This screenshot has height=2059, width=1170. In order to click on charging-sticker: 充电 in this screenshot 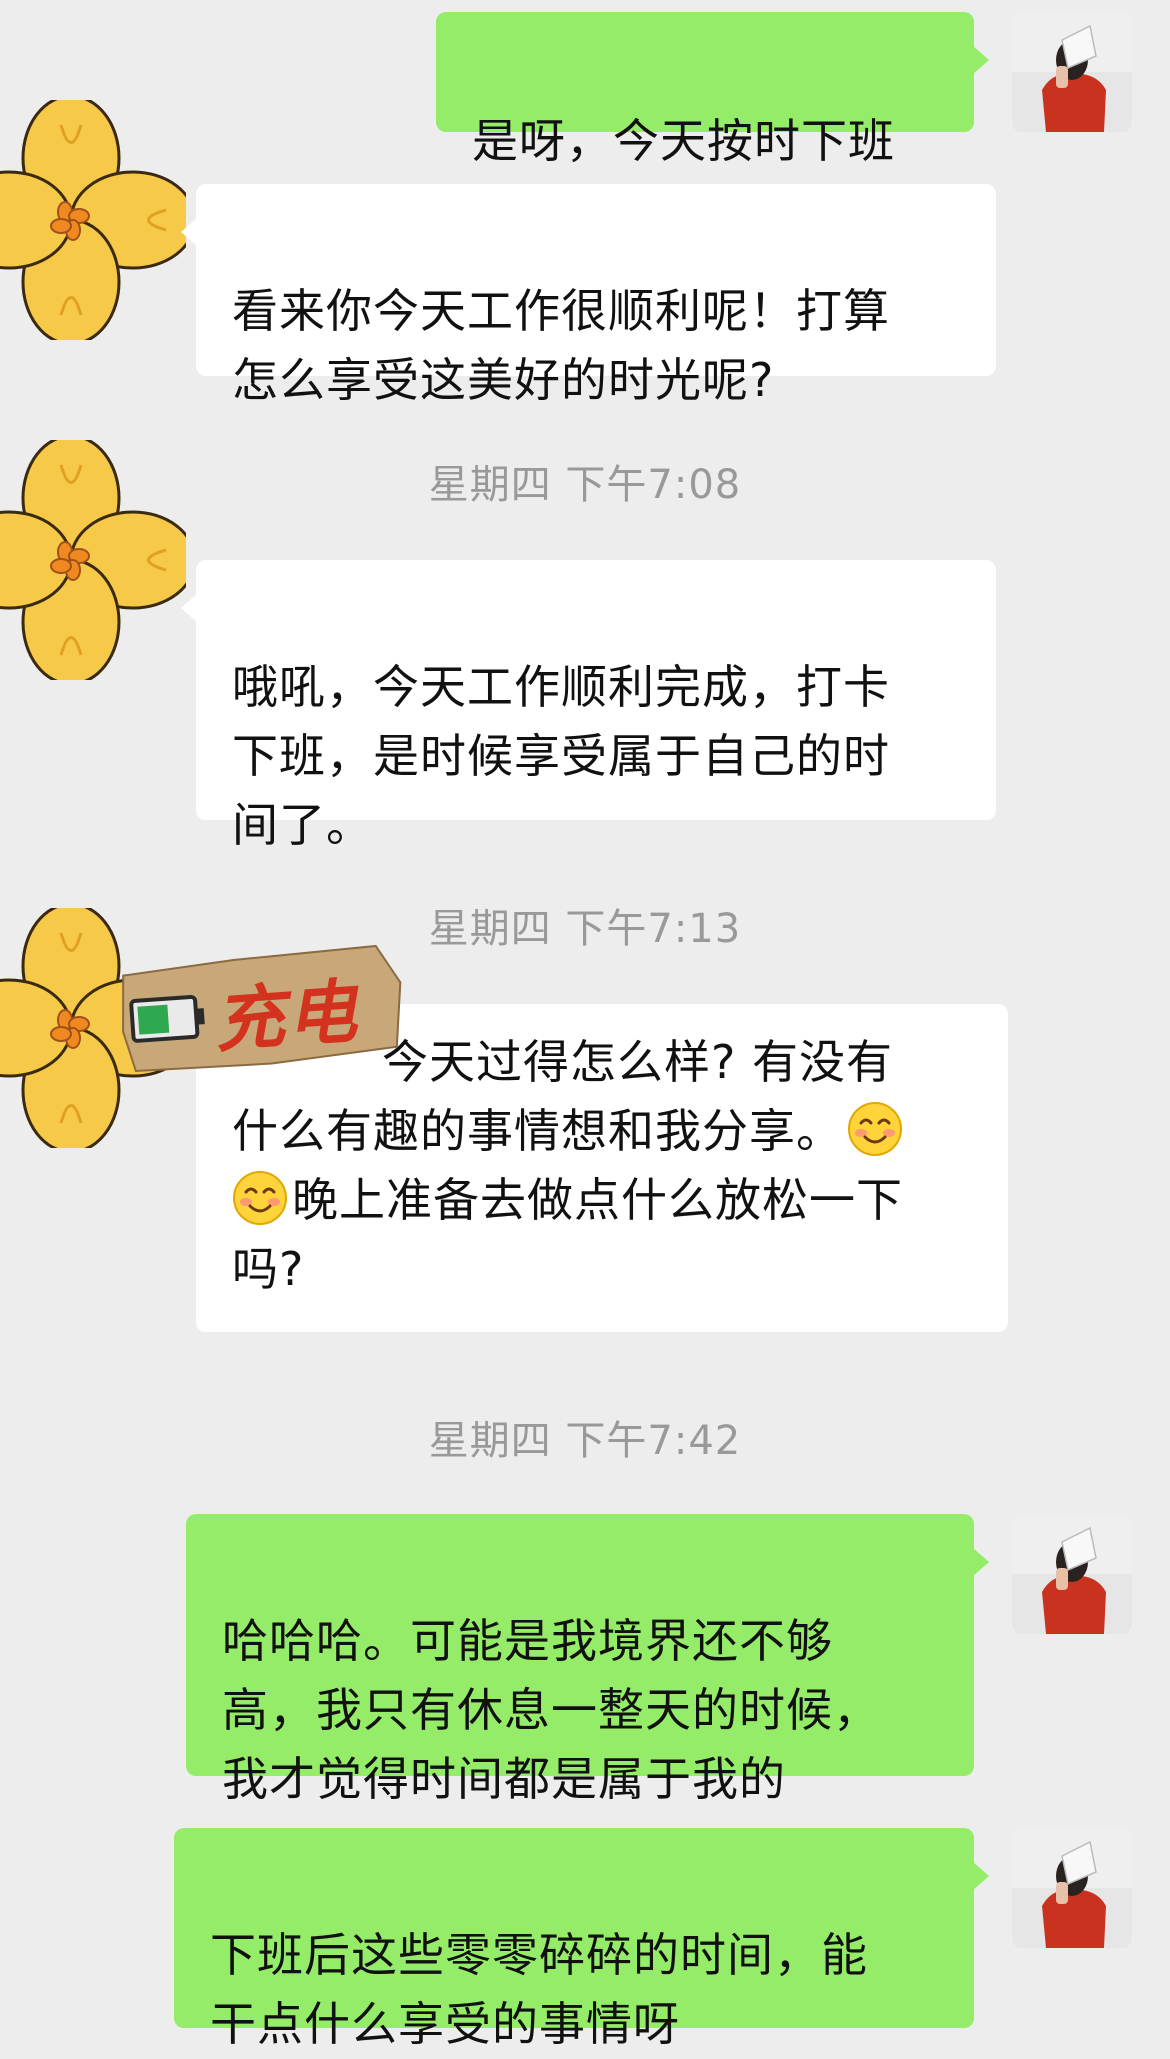, I will do `click(263, 1011)`.